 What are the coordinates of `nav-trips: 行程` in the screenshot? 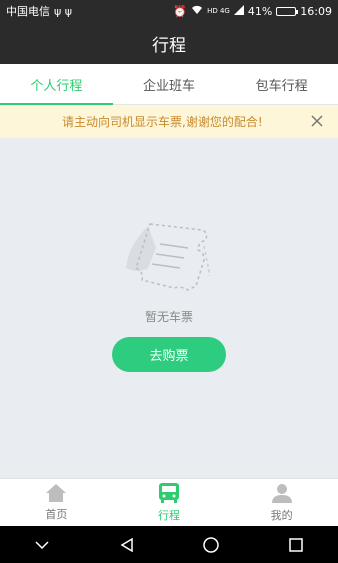 It's located at (169, 502).